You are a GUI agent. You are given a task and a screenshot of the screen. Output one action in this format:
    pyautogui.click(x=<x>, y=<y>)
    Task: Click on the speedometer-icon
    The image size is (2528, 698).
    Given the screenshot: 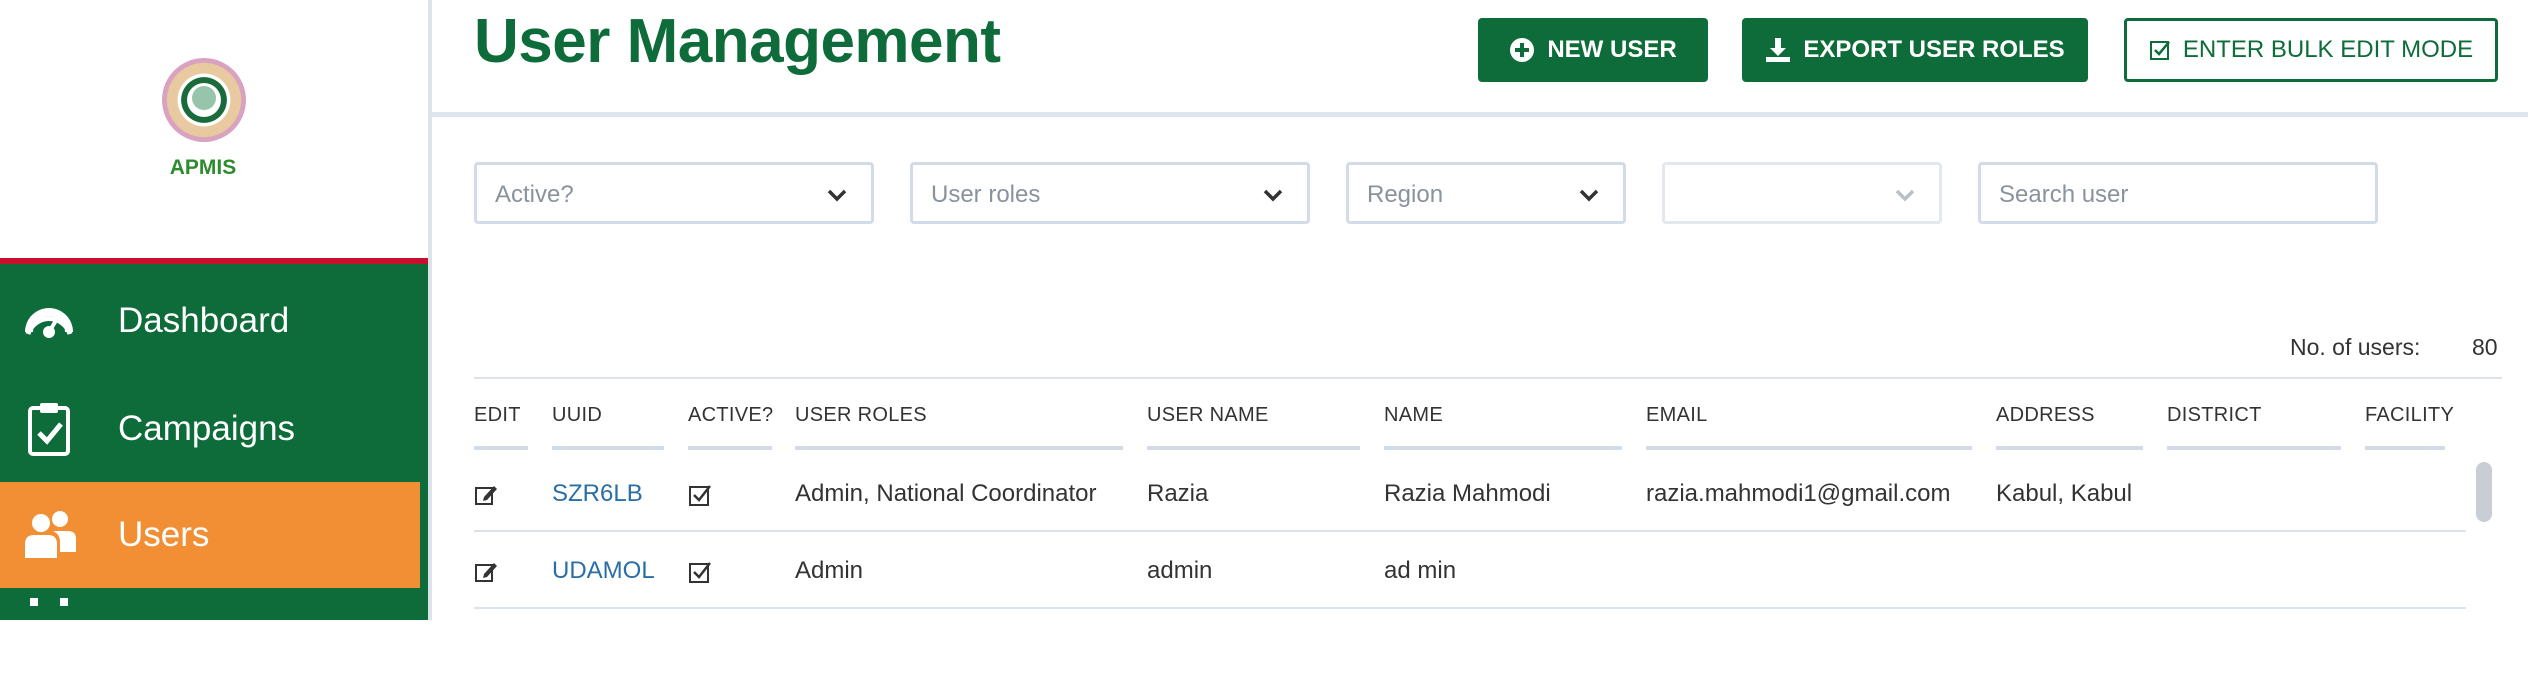 What is the action you would take?
    pyautogui.click(x=49, y=323)
    